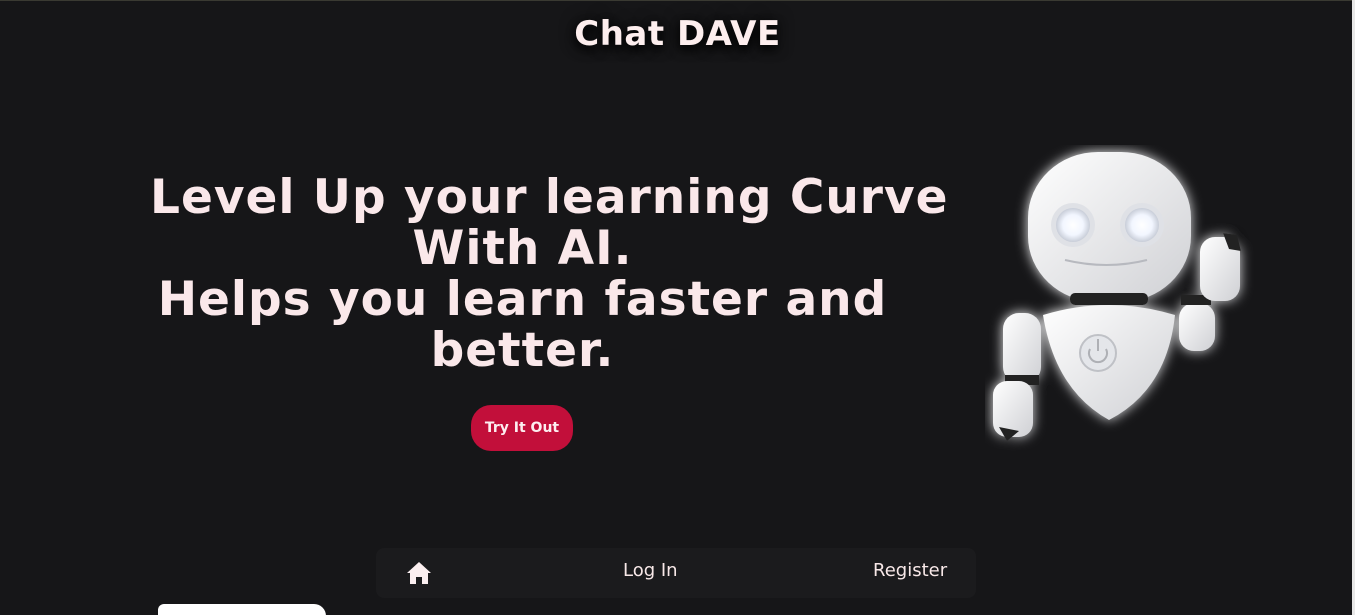 This screenshot has width=1355, height=615. I want to click on bottom-navbar: Log In Register, so click(676, 573).